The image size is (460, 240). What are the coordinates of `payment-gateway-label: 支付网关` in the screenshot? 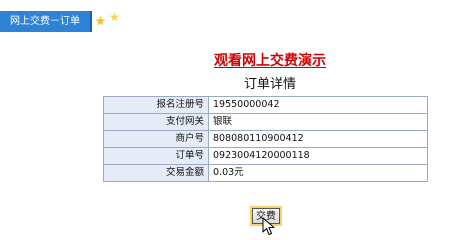 It's located at (156, 122).